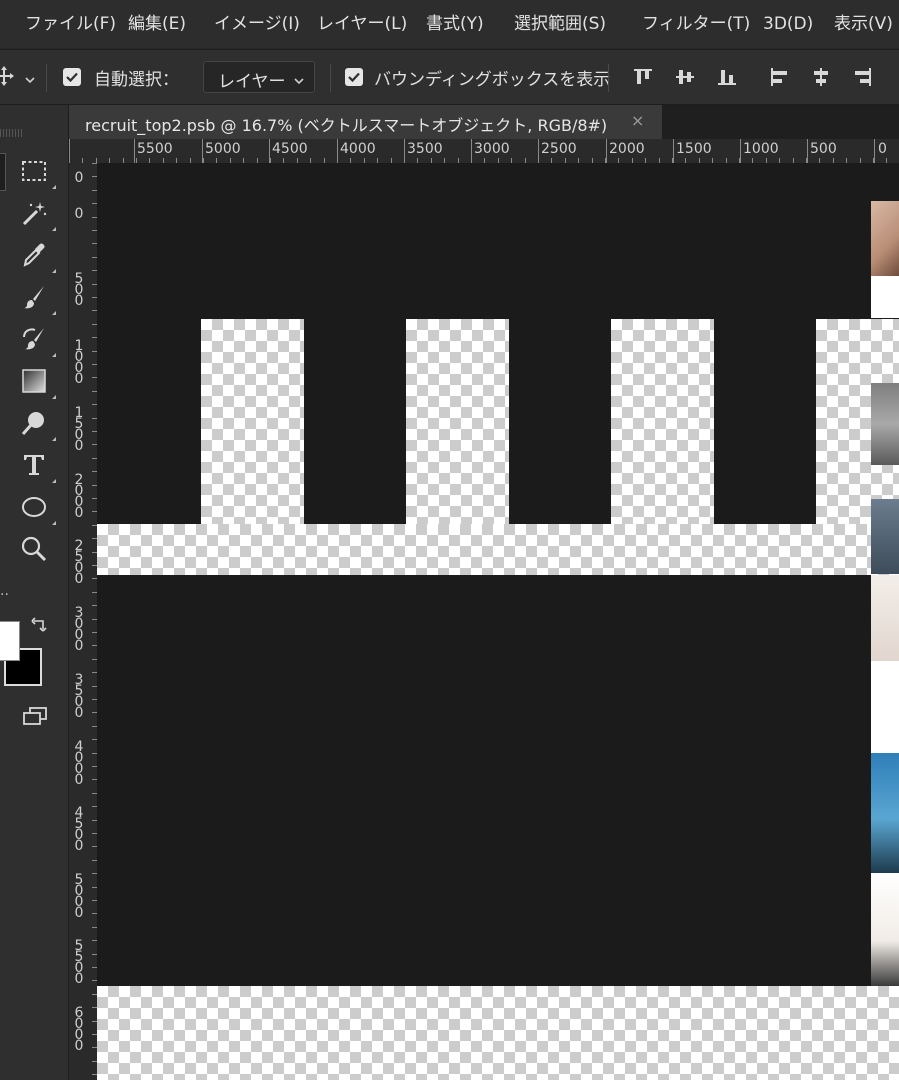 This screenshot has height=1080, width=899. Describe the element at coordinates (685, 77) in the screenshot. I see `align-vertical-centers-icon` at that location.